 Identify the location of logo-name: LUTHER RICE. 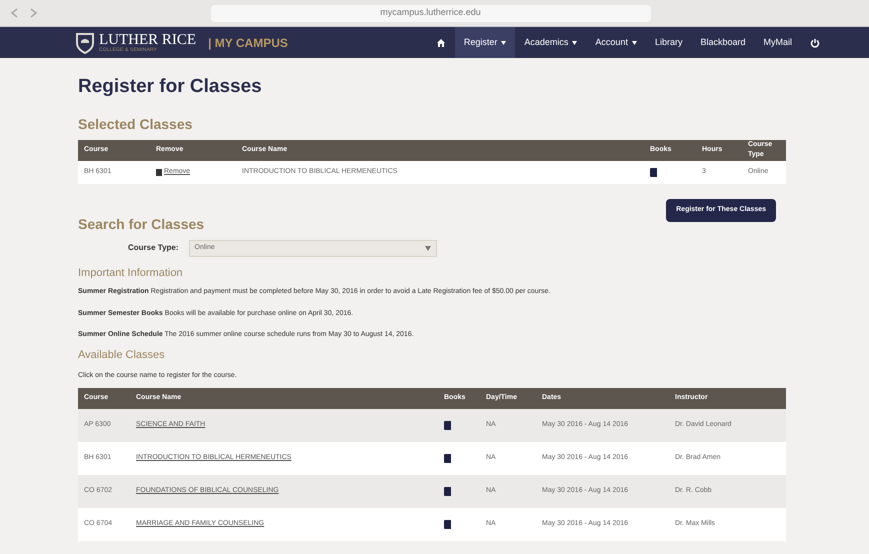
(147, 40).